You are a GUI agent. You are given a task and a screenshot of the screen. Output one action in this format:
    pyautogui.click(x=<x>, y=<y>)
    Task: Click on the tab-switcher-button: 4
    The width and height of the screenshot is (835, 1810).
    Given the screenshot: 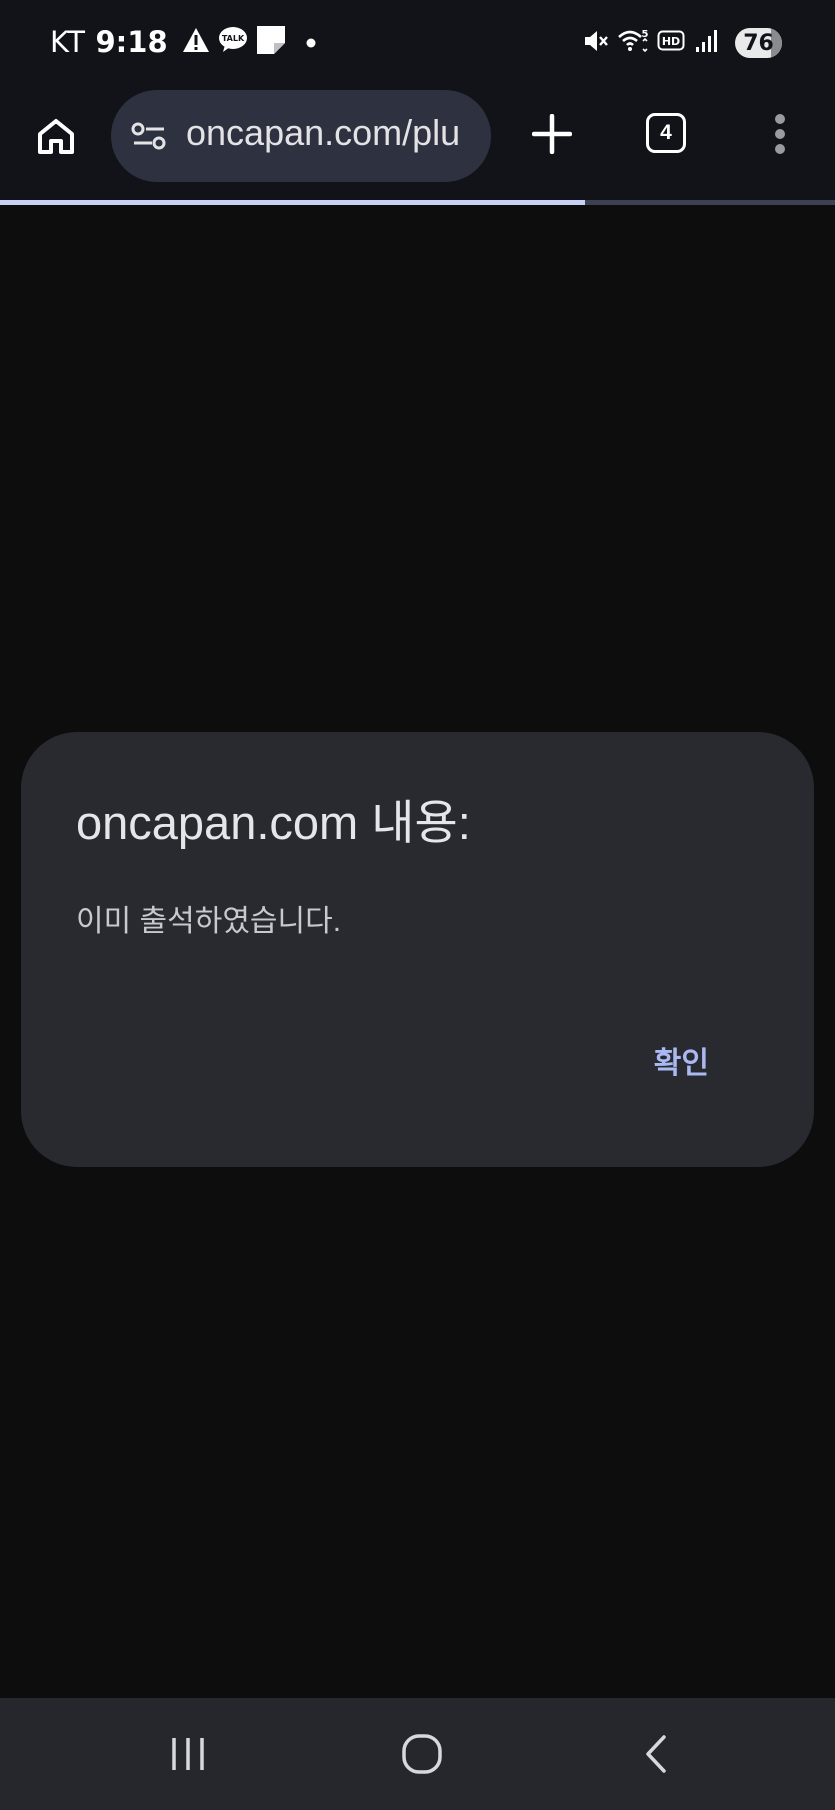 What is the action you would take?
    pyautogui.click(x=666, y=133)
    